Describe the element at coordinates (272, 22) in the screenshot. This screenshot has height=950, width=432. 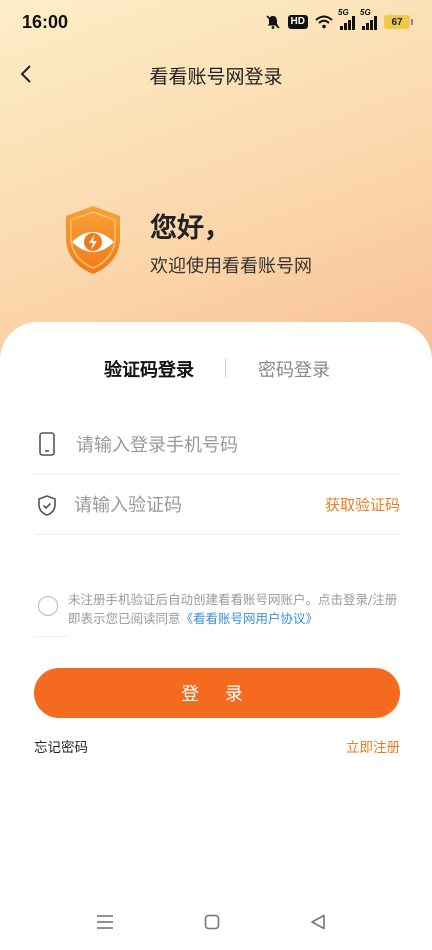
I see `mute-bell-icon` at that location.